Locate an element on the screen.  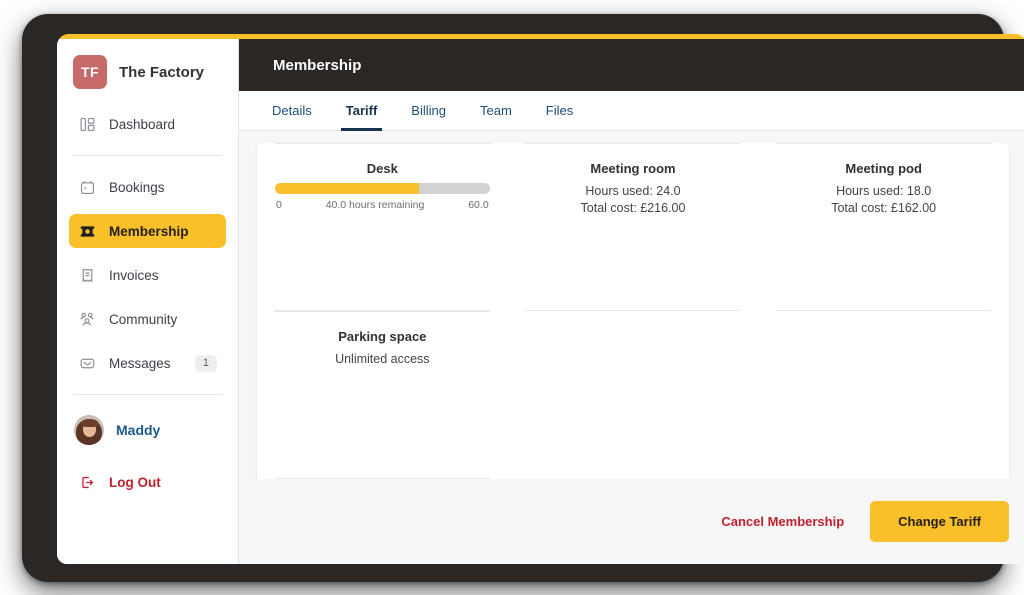
sidebar-item-bookings: Bookings is located at coordinates (147, 187).